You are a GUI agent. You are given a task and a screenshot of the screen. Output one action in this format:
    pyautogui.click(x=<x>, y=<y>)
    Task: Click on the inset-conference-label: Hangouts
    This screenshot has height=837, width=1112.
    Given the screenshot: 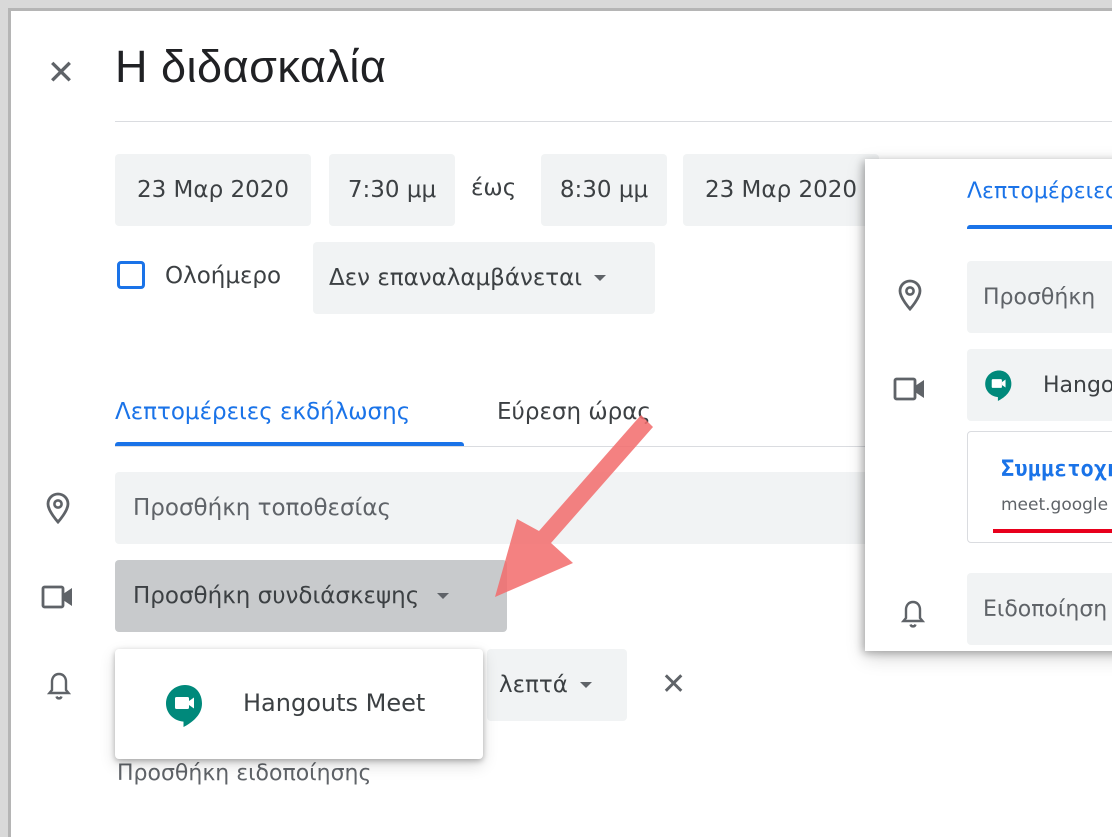 What is the action you would take?
    pyautogui.click(x=1077, y=385)
    